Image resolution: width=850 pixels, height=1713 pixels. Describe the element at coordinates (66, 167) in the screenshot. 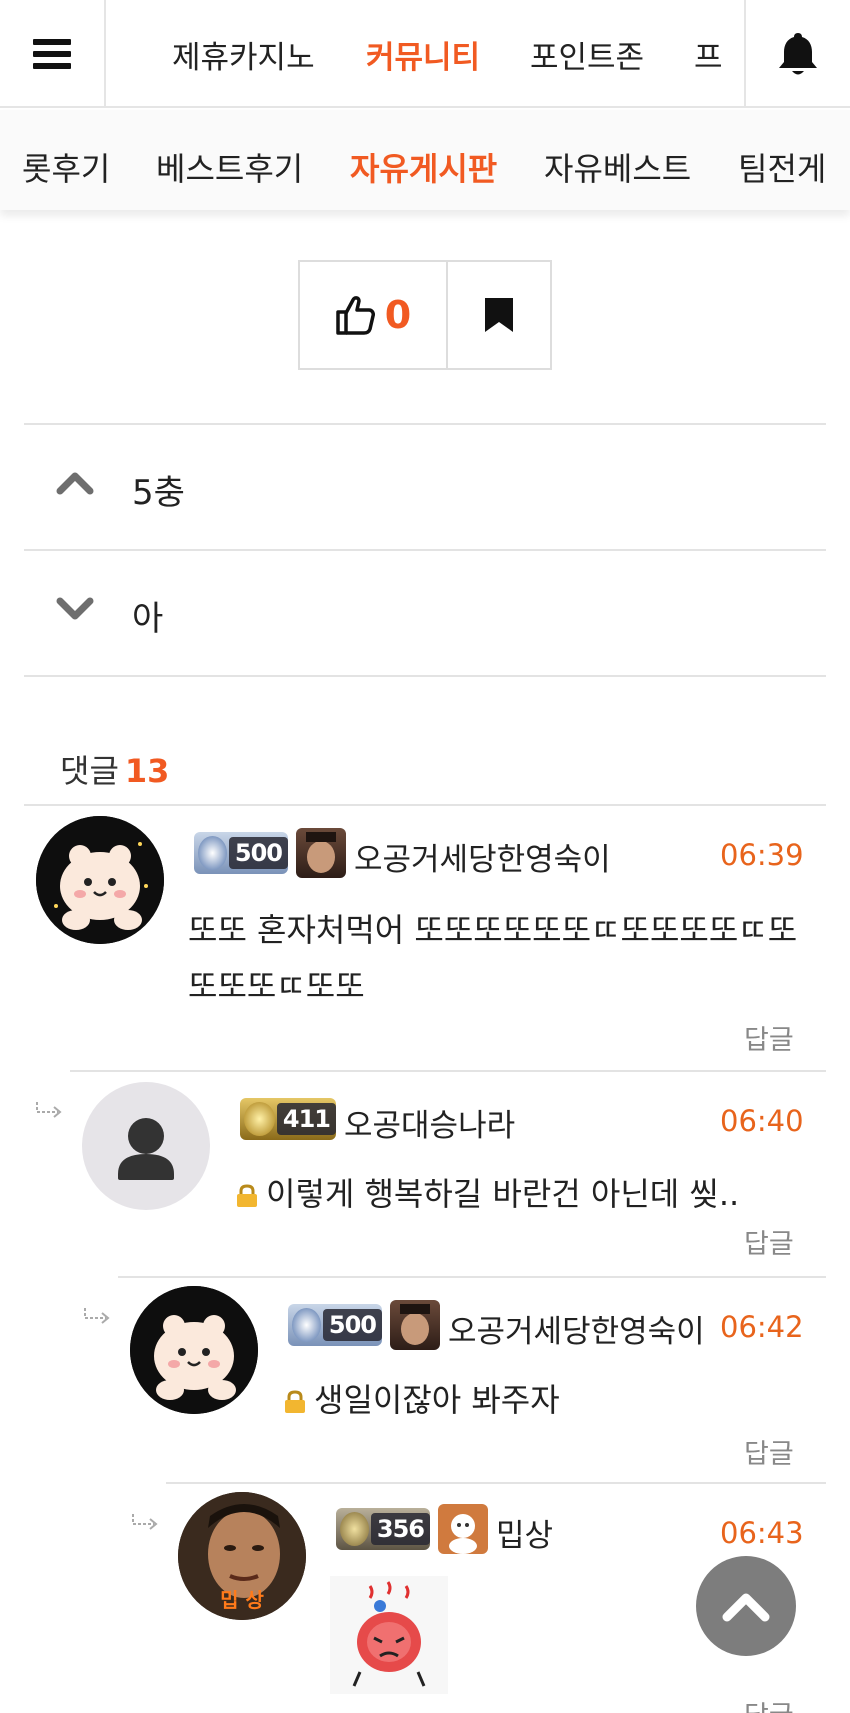

I see `tab-lotte-review: 롯후기` at that location.